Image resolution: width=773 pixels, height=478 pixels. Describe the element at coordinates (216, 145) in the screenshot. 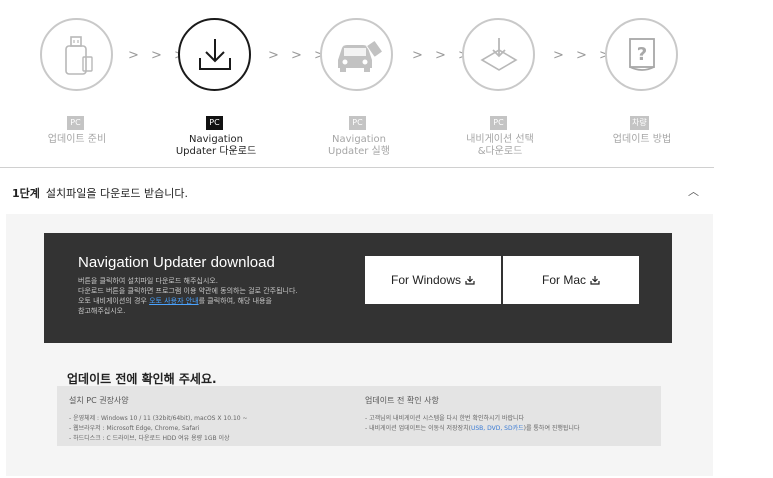

I see `step-2-label: Navigation Updater 다운로드` at that location.